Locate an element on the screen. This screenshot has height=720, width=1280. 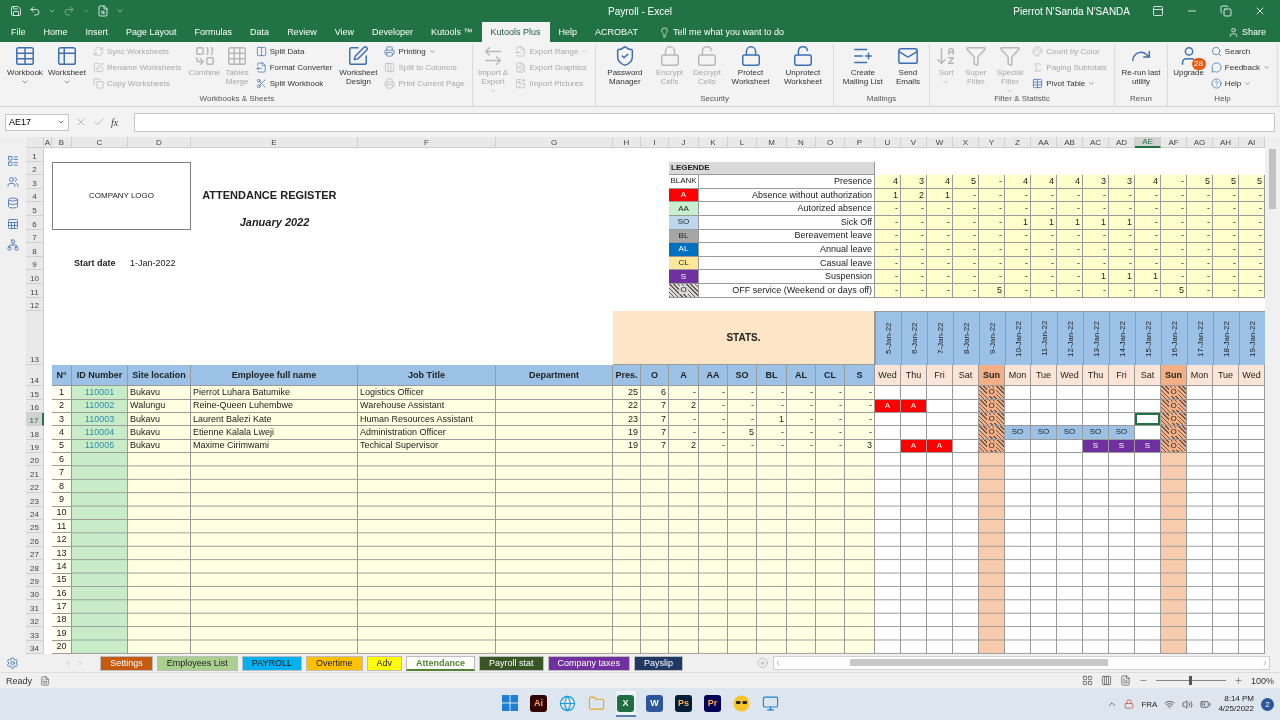
column-header: AH is located at coordinates (1226, 142).